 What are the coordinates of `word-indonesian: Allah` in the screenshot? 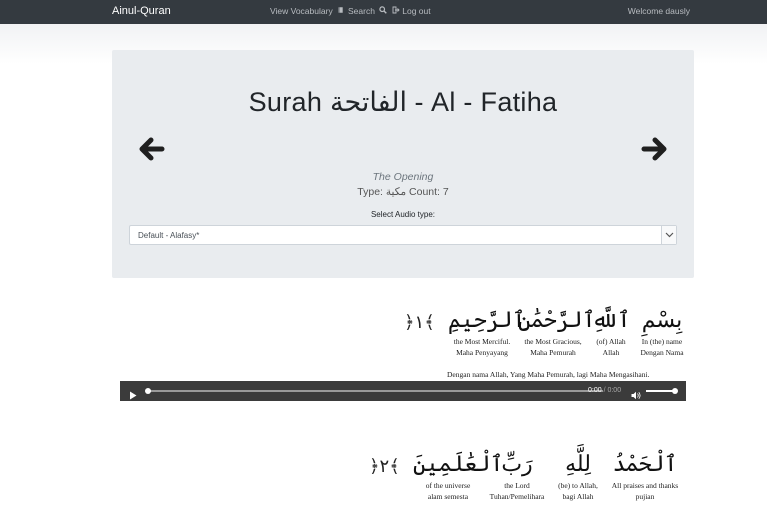 It's located at (611, 352).